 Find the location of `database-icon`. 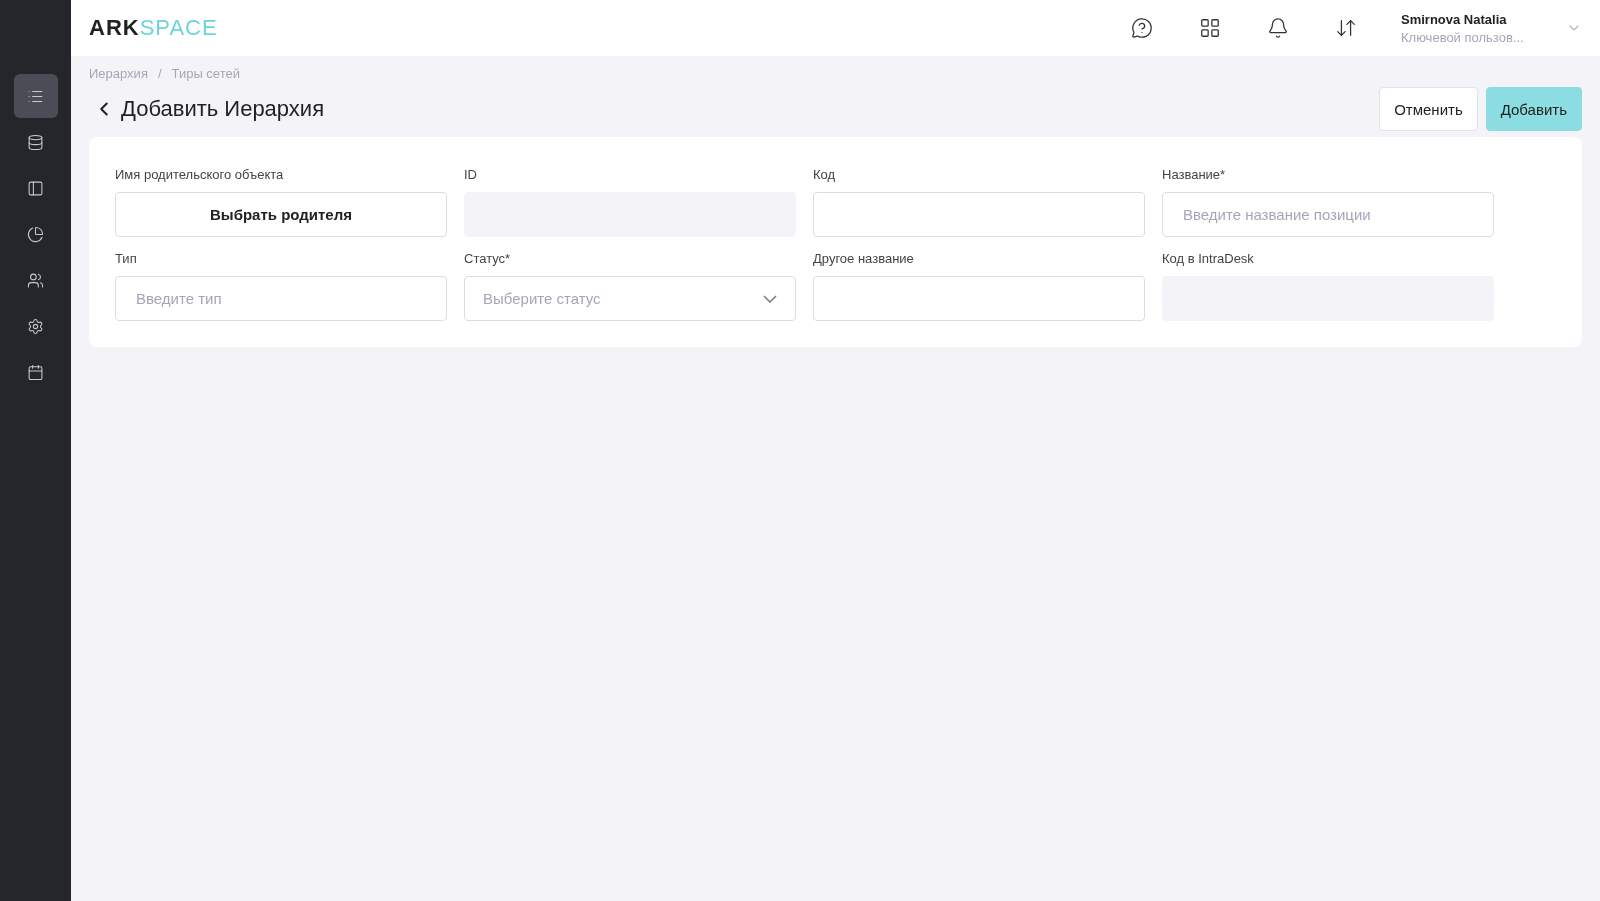

database-icon is located at coordinates (35, 142).